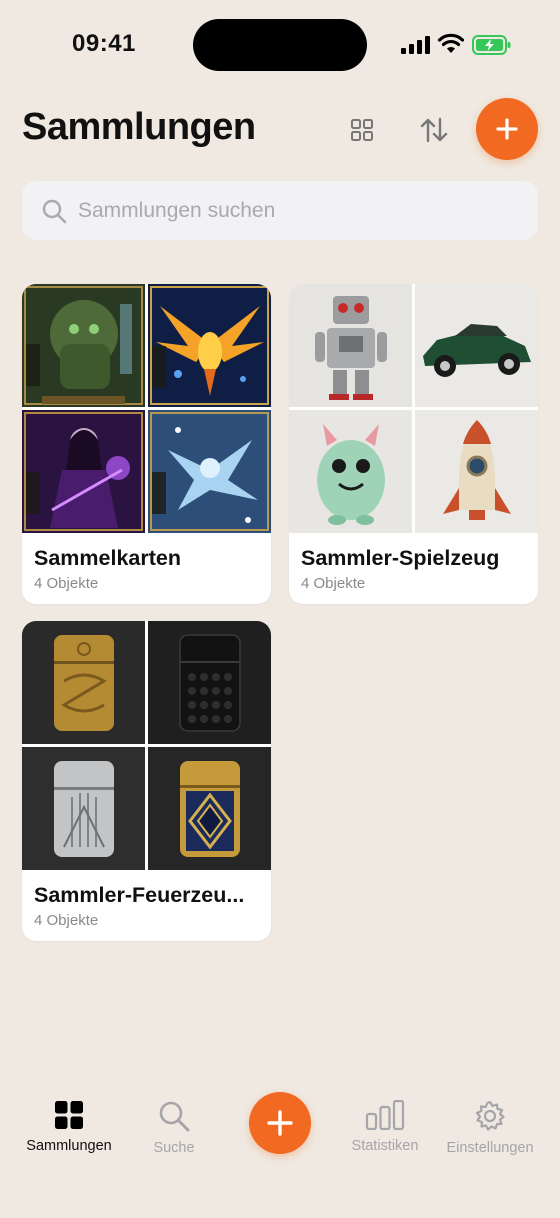 The height and width of the screenshot is (1218, 560). What do you see at coordinates (83, 682) in the screenshot?
I see `thumbnail-gold-engraved-lighter` at bounding box center [83, 682].